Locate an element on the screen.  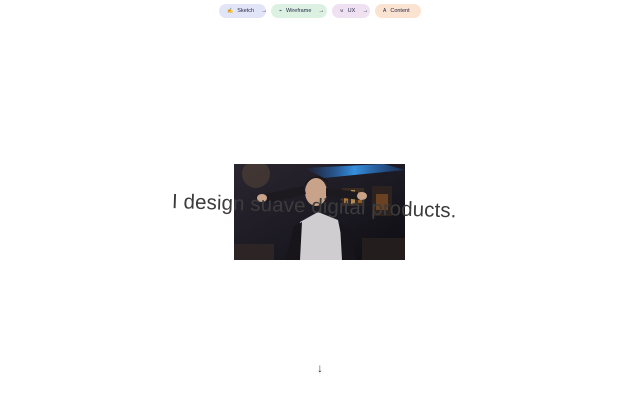
pill-wireframe-label: Wireframe is located at coordinates (299, 11).